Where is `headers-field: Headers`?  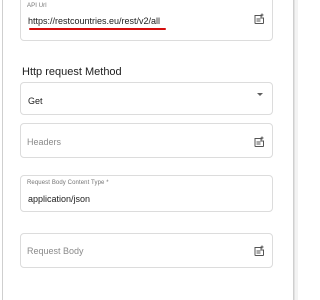
headers-field: Headers is located at coordinates (146, 140).